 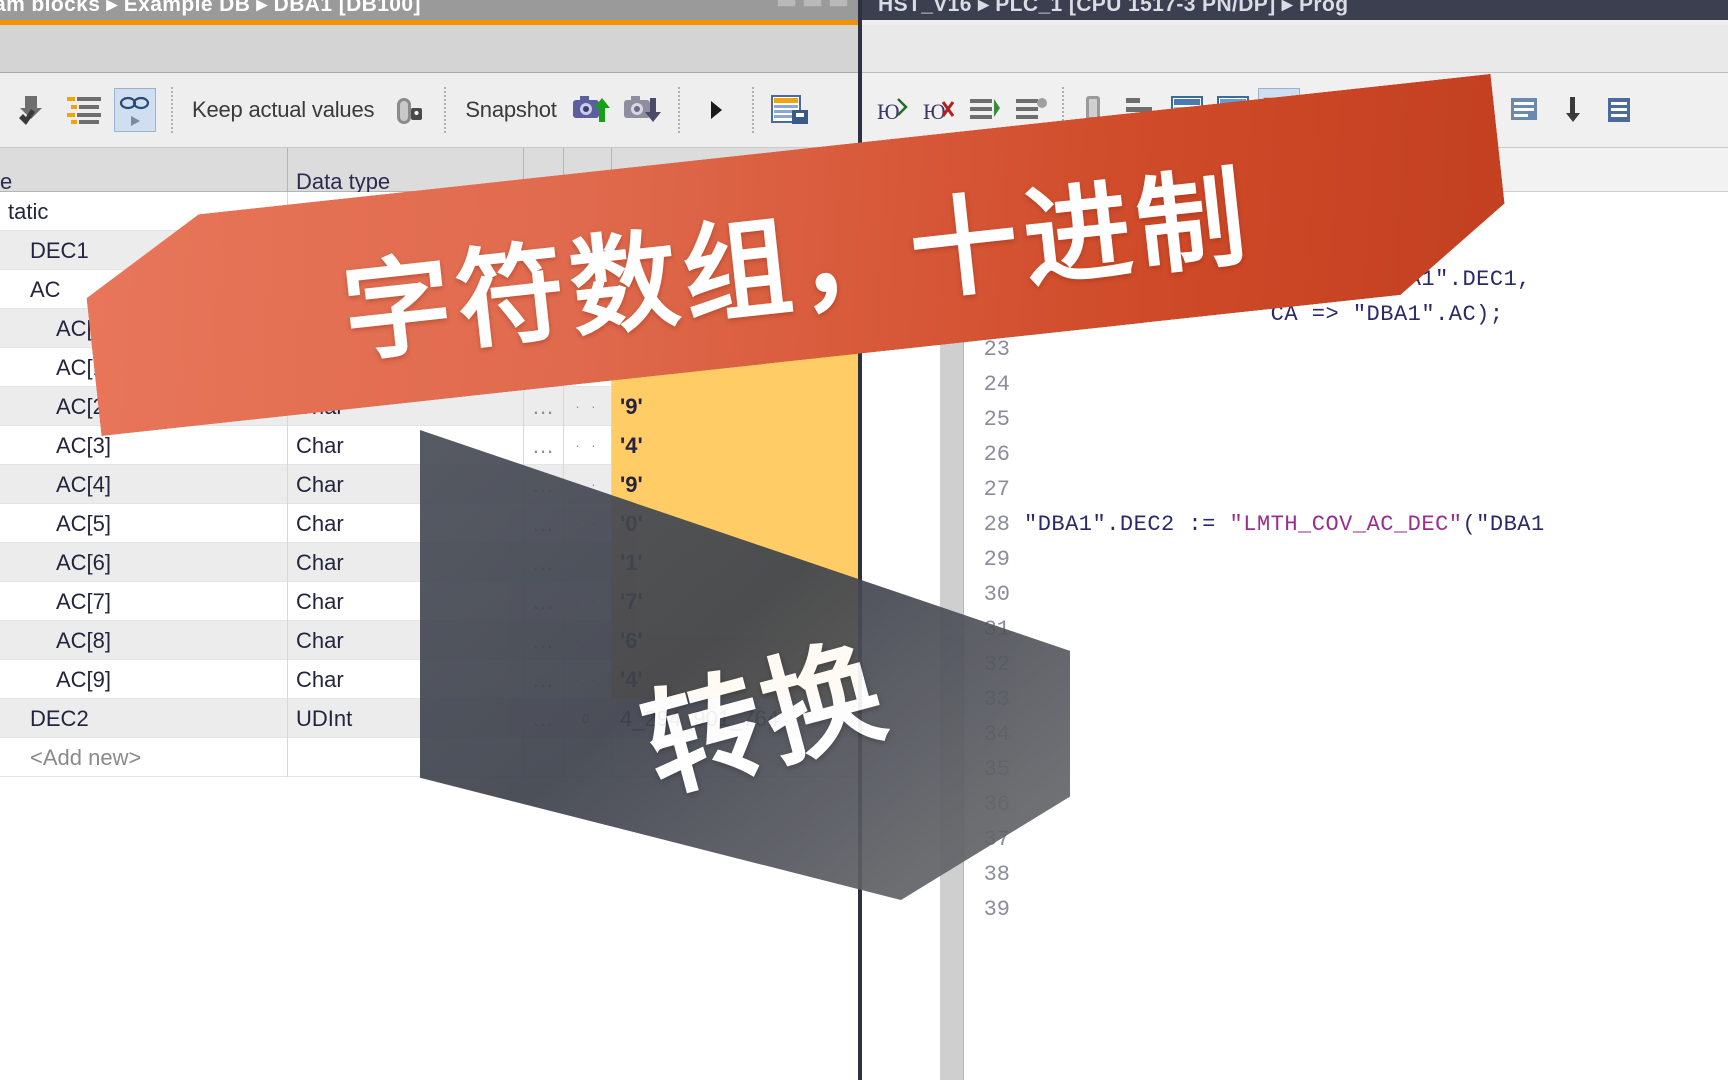 I want to click on snapshot-button: Snapshot, so click(x=510, y=110).